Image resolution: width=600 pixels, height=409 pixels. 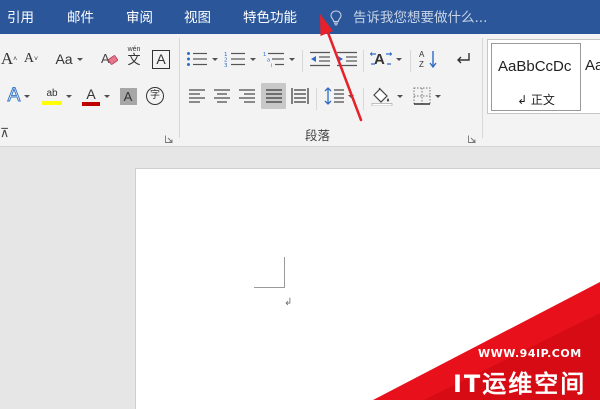 I want to click on font-group-label: ⊼, so click(x=5, y=132).